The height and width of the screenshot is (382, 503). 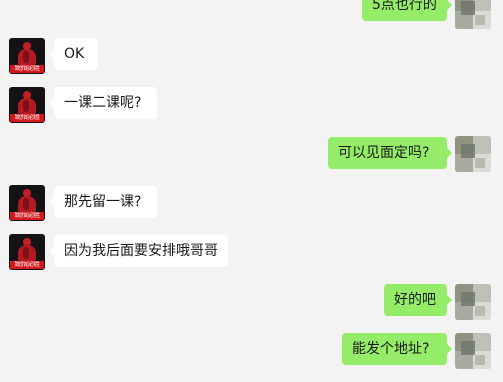 I want to click on message-text: 可以见面定吗?, so click(x=384, y=153).